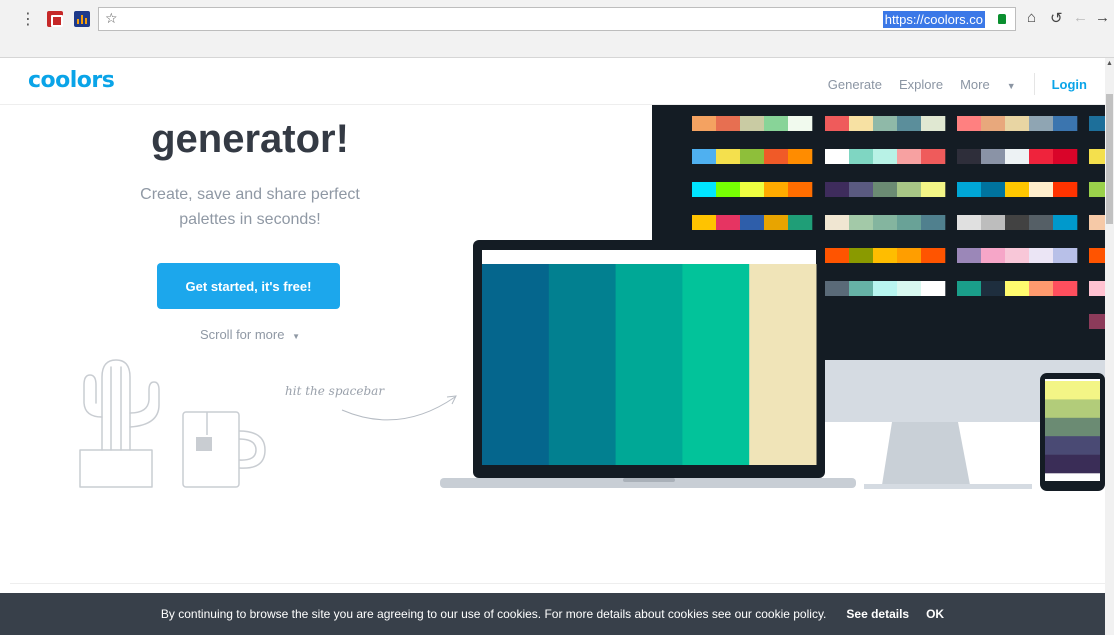 The image size is (1114, 635). I want to click on page-scrollbar: ▲, so click(1109, 346).